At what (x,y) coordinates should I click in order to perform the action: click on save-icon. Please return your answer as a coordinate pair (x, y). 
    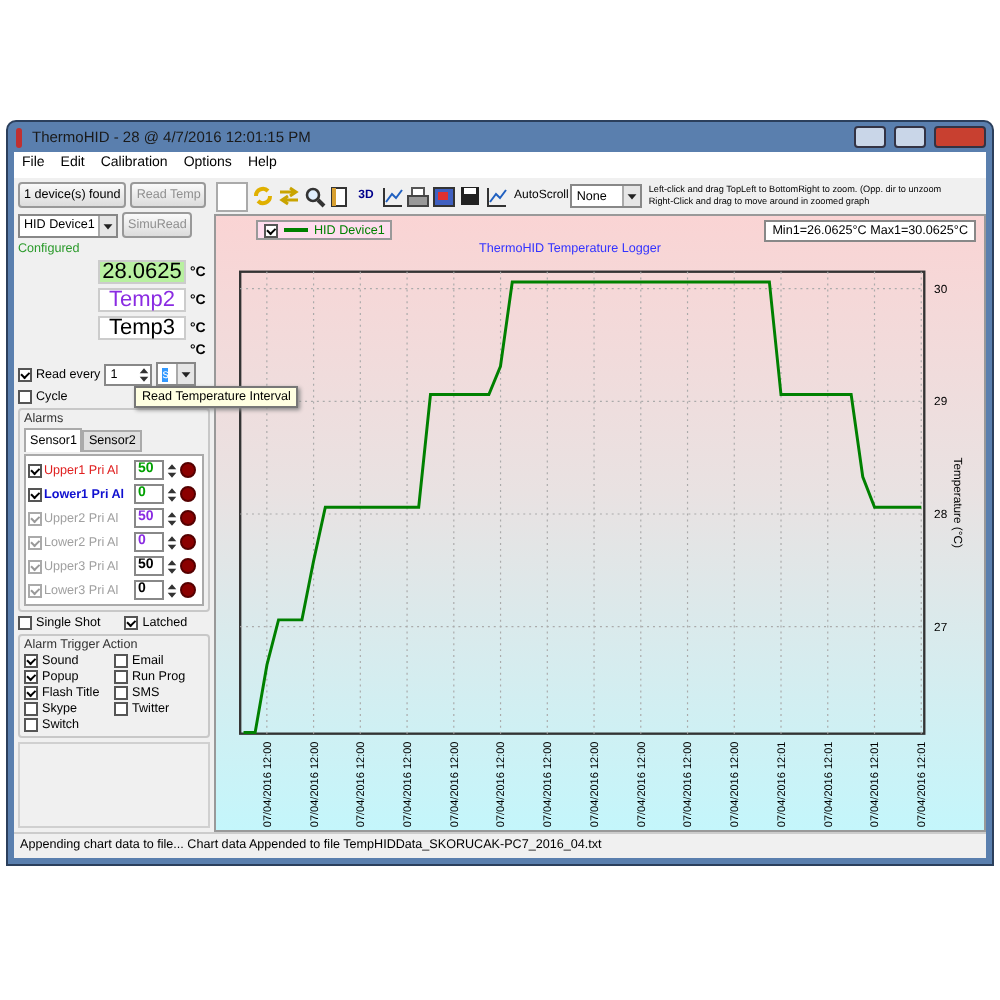
    Looking at the image, I should click on (470, 196).